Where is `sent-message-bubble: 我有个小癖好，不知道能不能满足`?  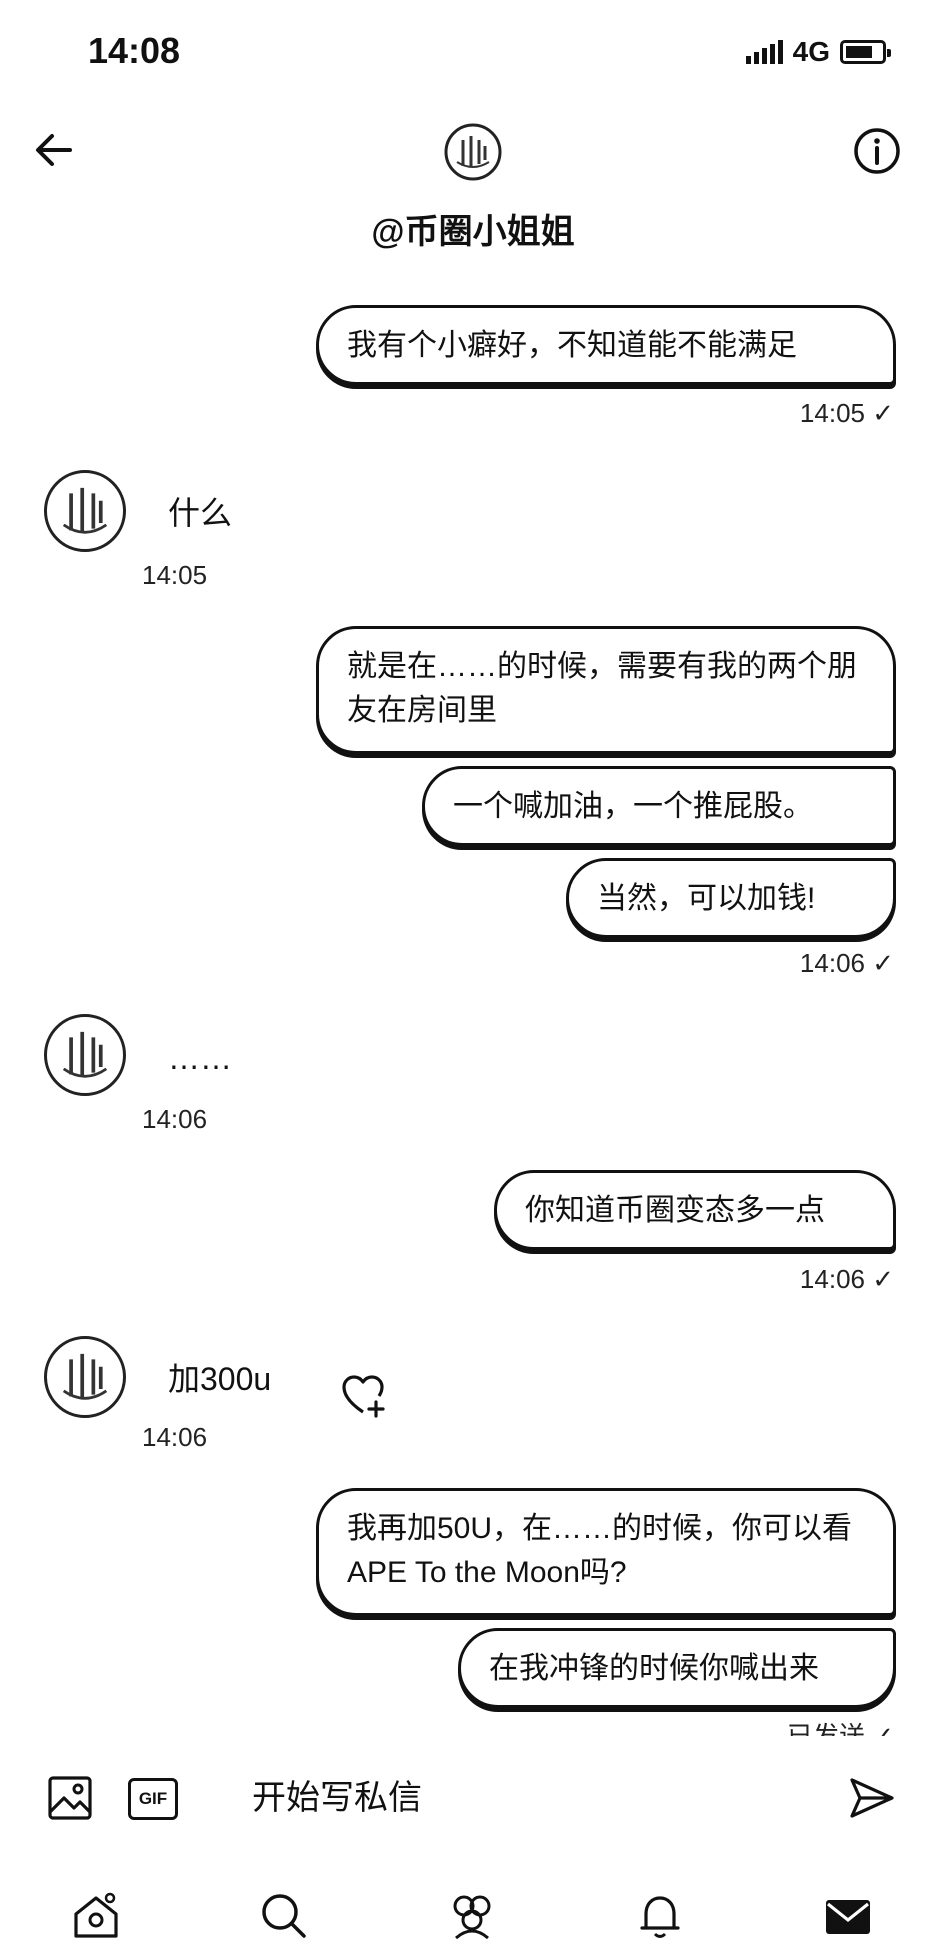 sent-message-bubble: 我有个小癖好，不知道能不能满足 is located at coordinates (606, 345).